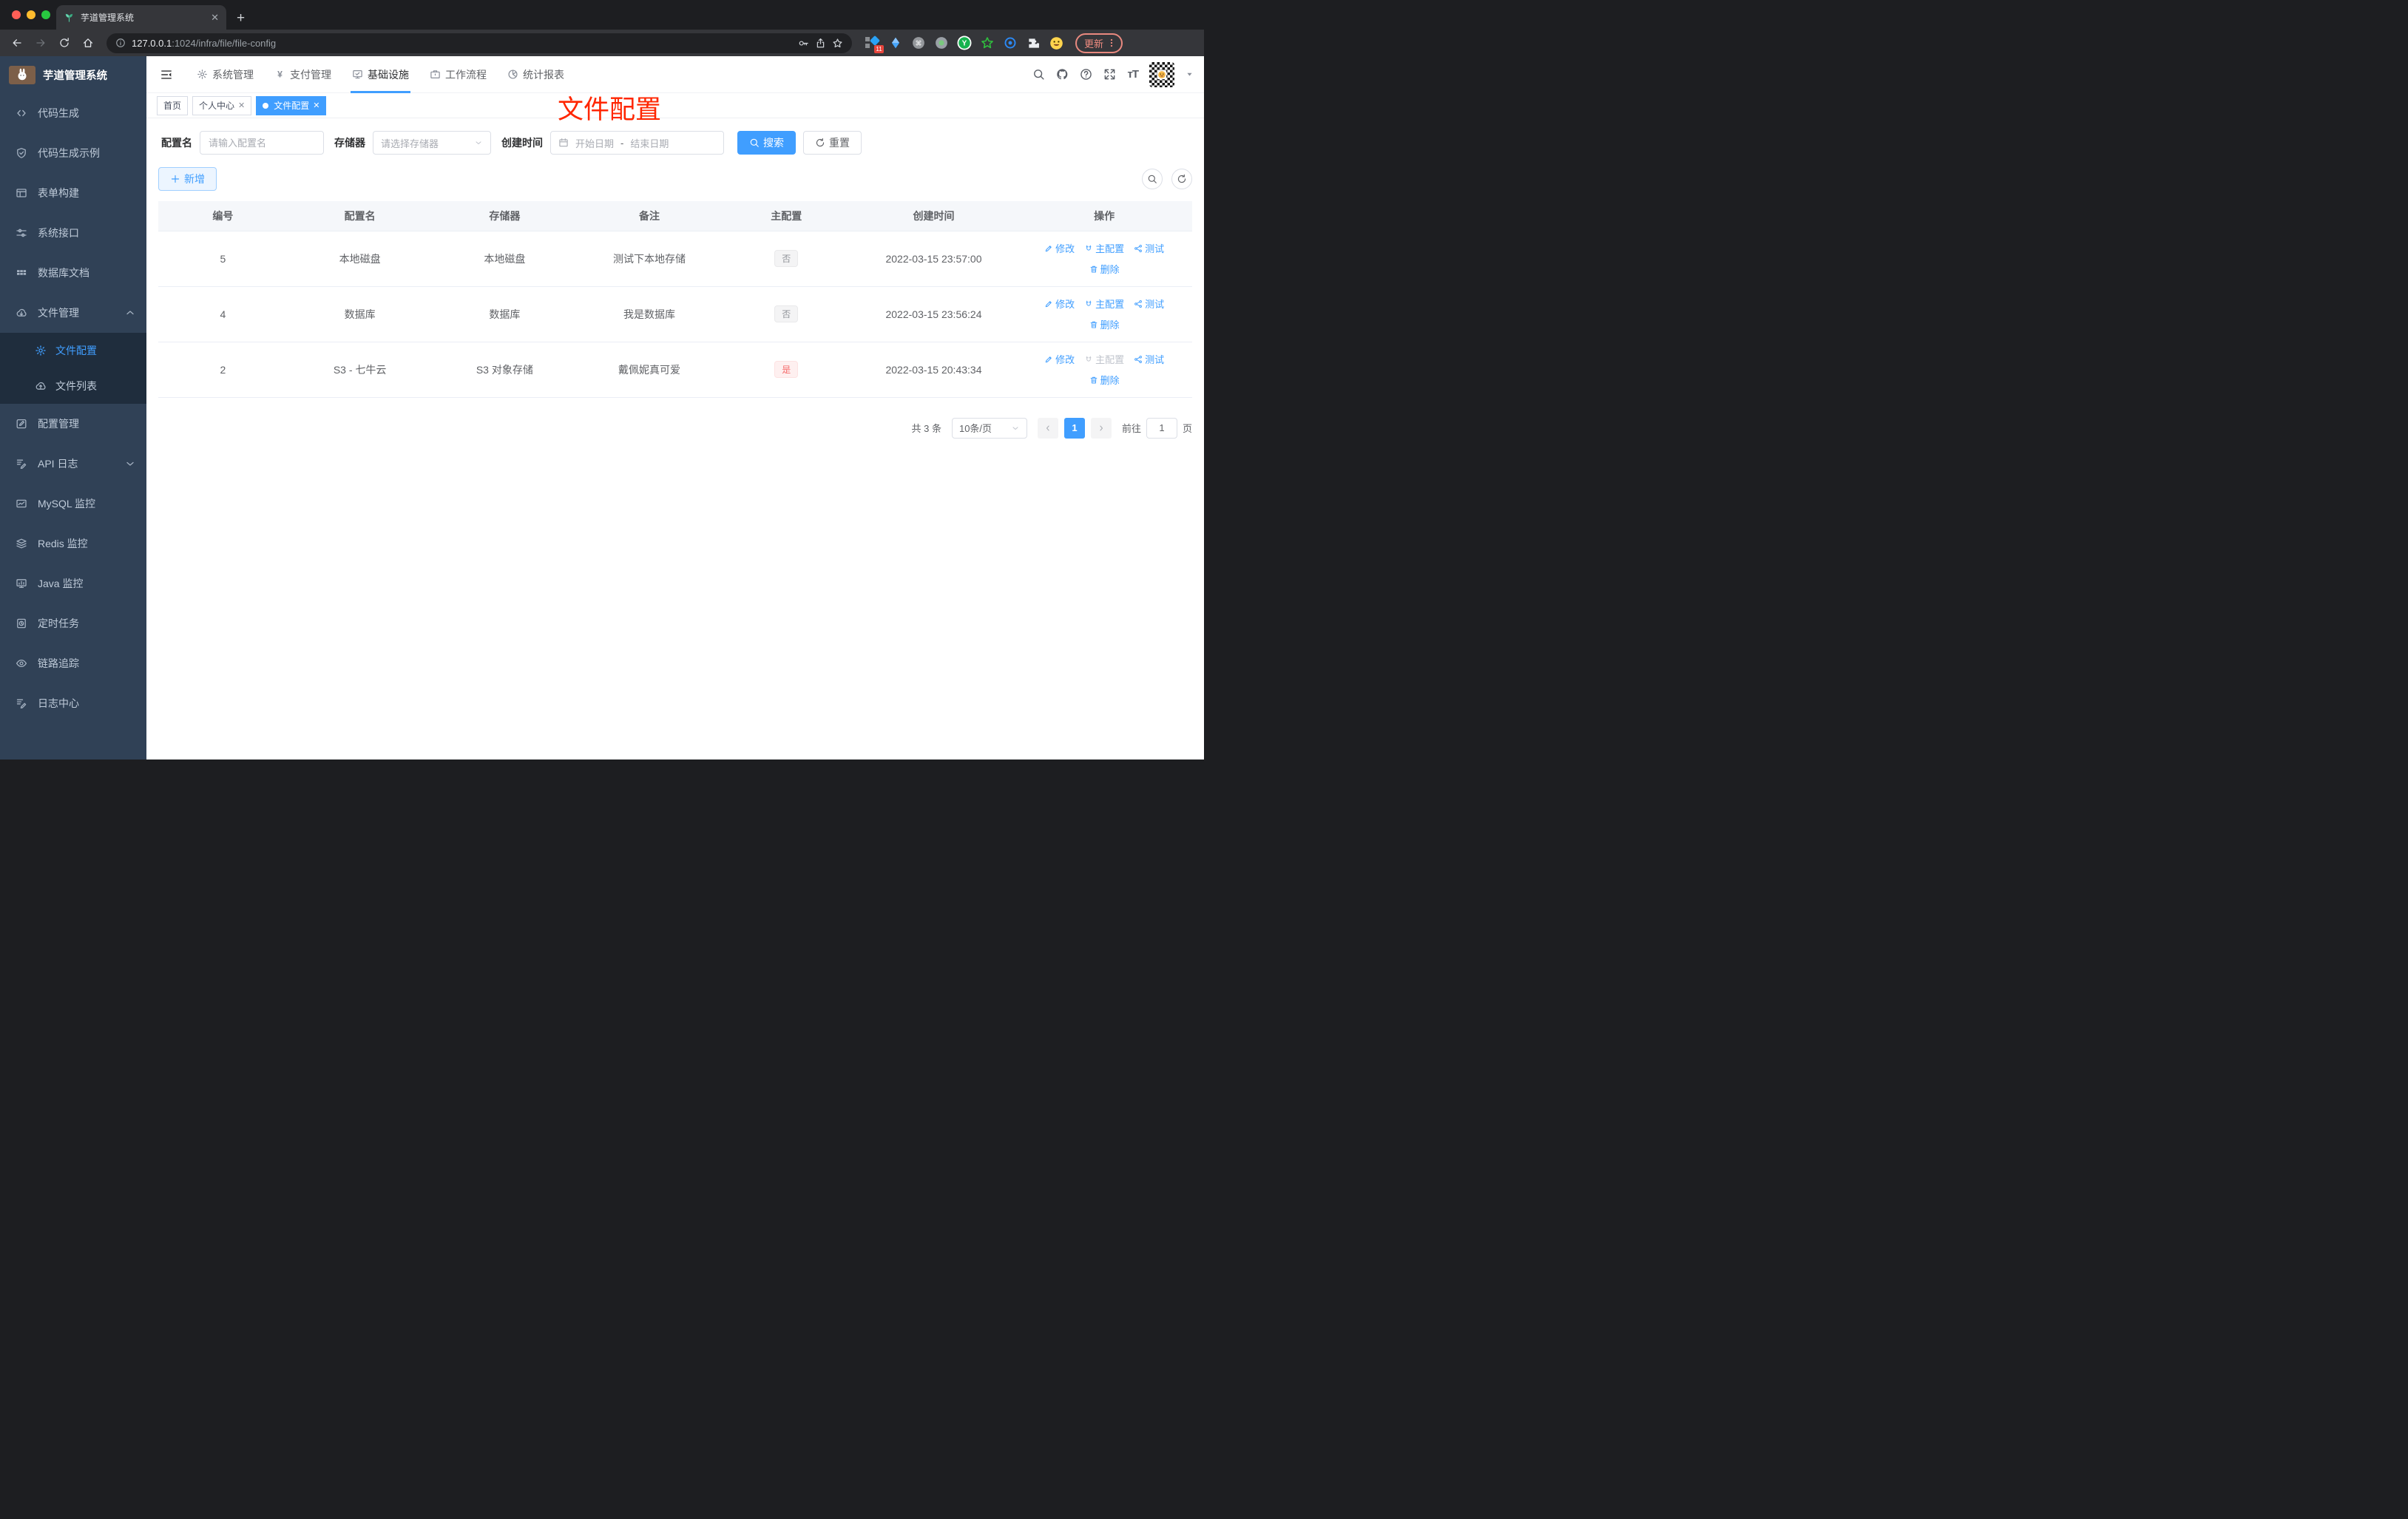 This screenshot has width=2408, height=1519. What do you see at coordinates (31, 14) in the screenshot?
I see `minimize-window-button` at bounding box center [31, 14].